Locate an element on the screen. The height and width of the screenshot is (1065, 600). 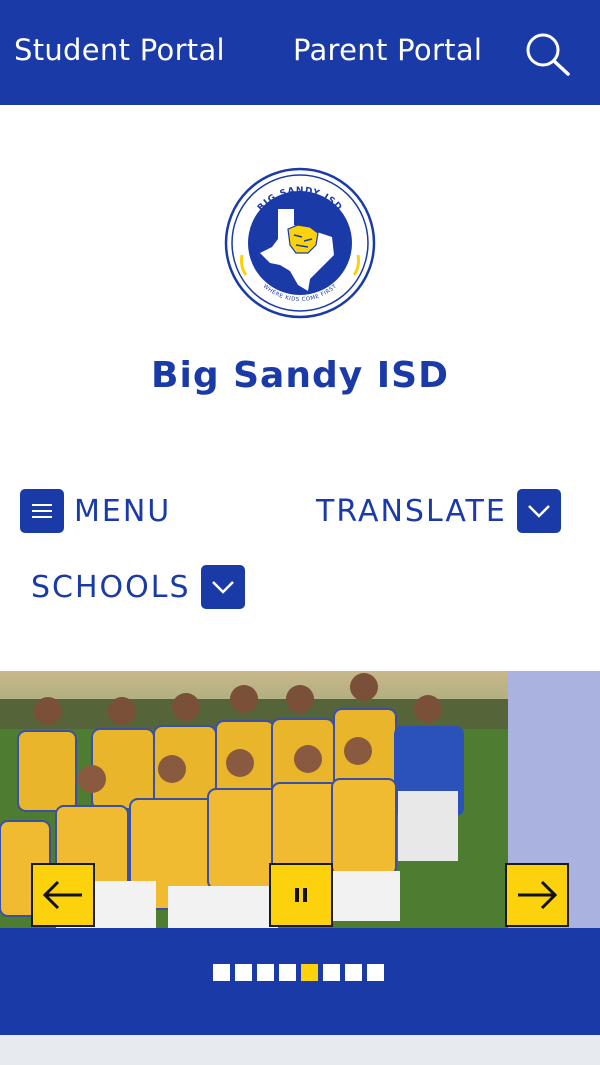
schools-button: SCHOOLS is located at coordinates (138, 587).